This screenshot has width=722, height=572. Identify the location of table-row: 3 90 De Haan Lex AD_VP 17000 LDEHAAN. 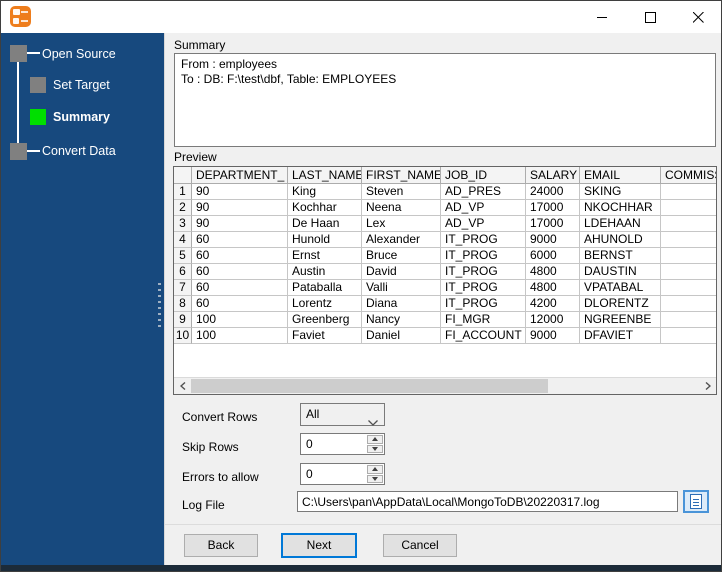
(445, 224).